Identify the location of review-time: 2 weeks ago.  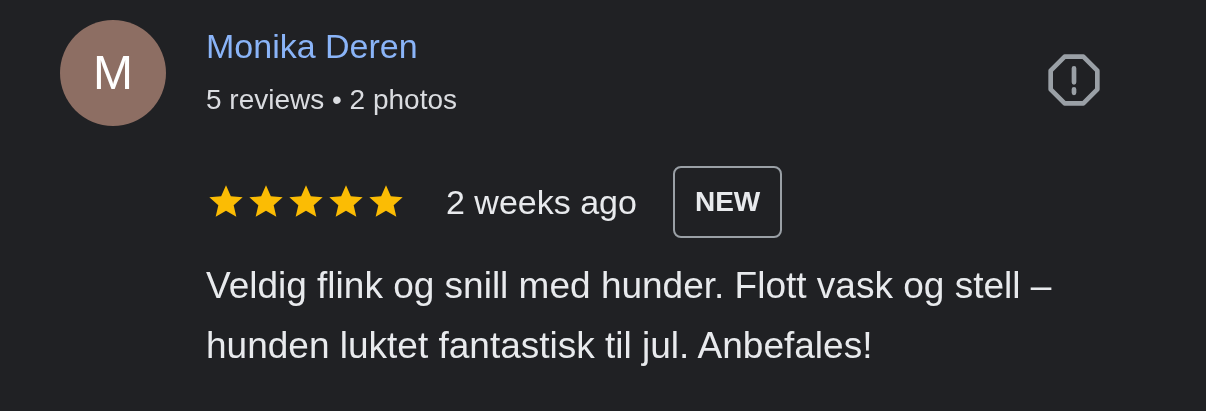
(541, 202).